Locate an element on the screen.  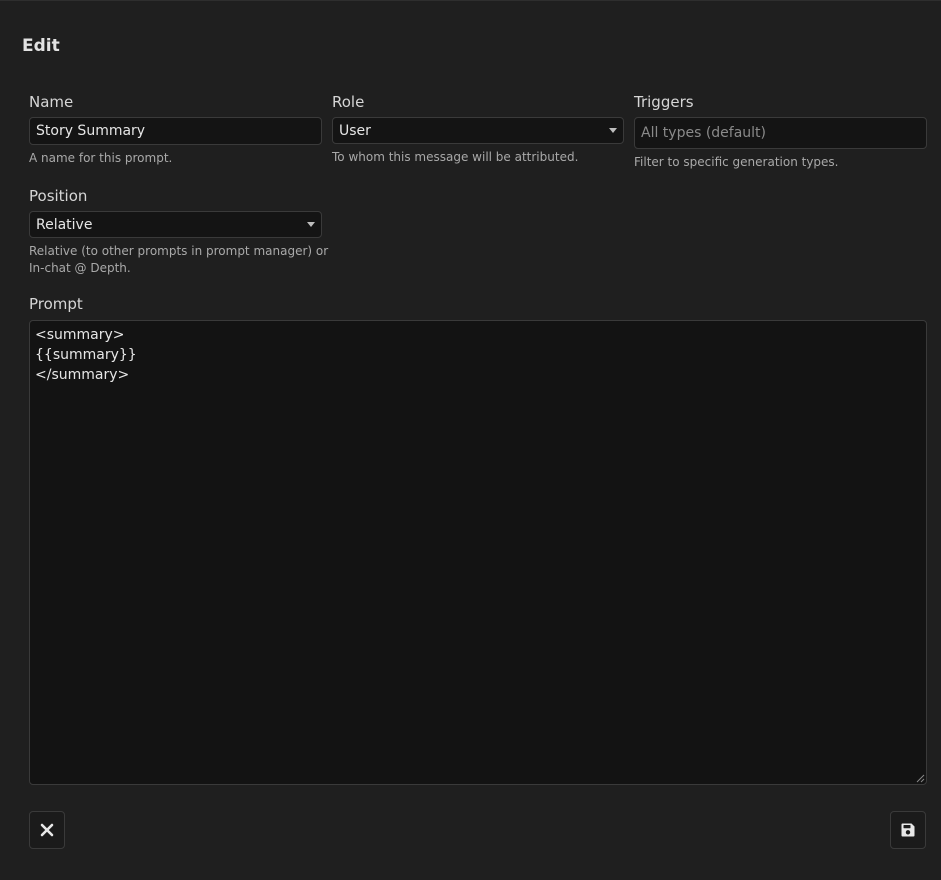
triggers-field-container is located at coordinates (780, 133).